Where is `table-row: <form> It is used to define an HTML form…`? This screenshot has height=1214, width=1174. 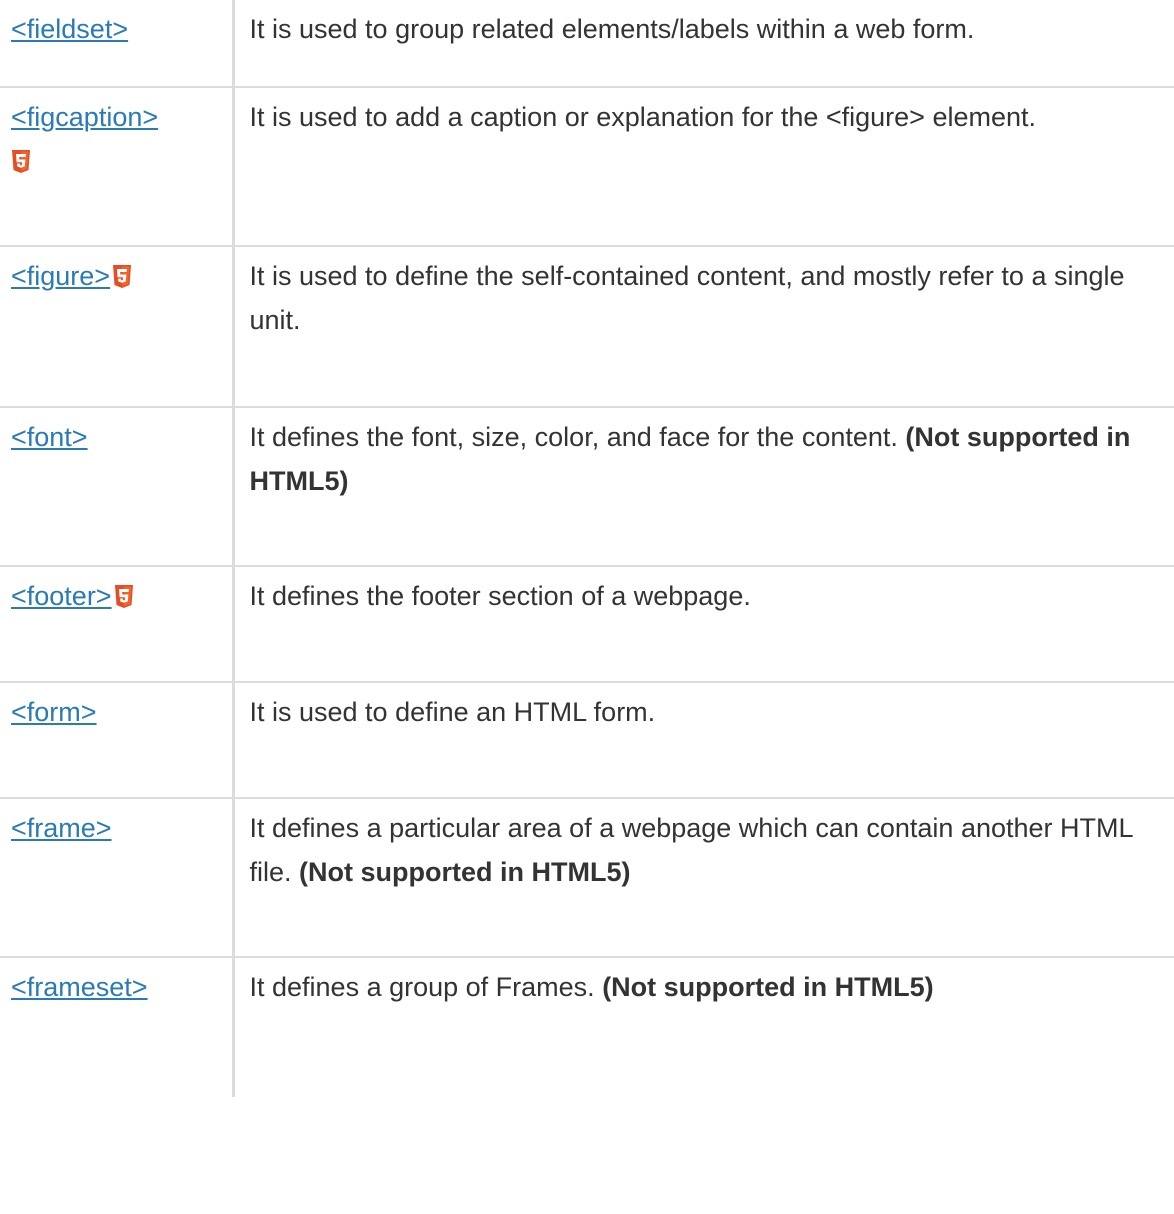
table-row: <form> It is used to define an HTML form… is located at coordinates (587, 740).